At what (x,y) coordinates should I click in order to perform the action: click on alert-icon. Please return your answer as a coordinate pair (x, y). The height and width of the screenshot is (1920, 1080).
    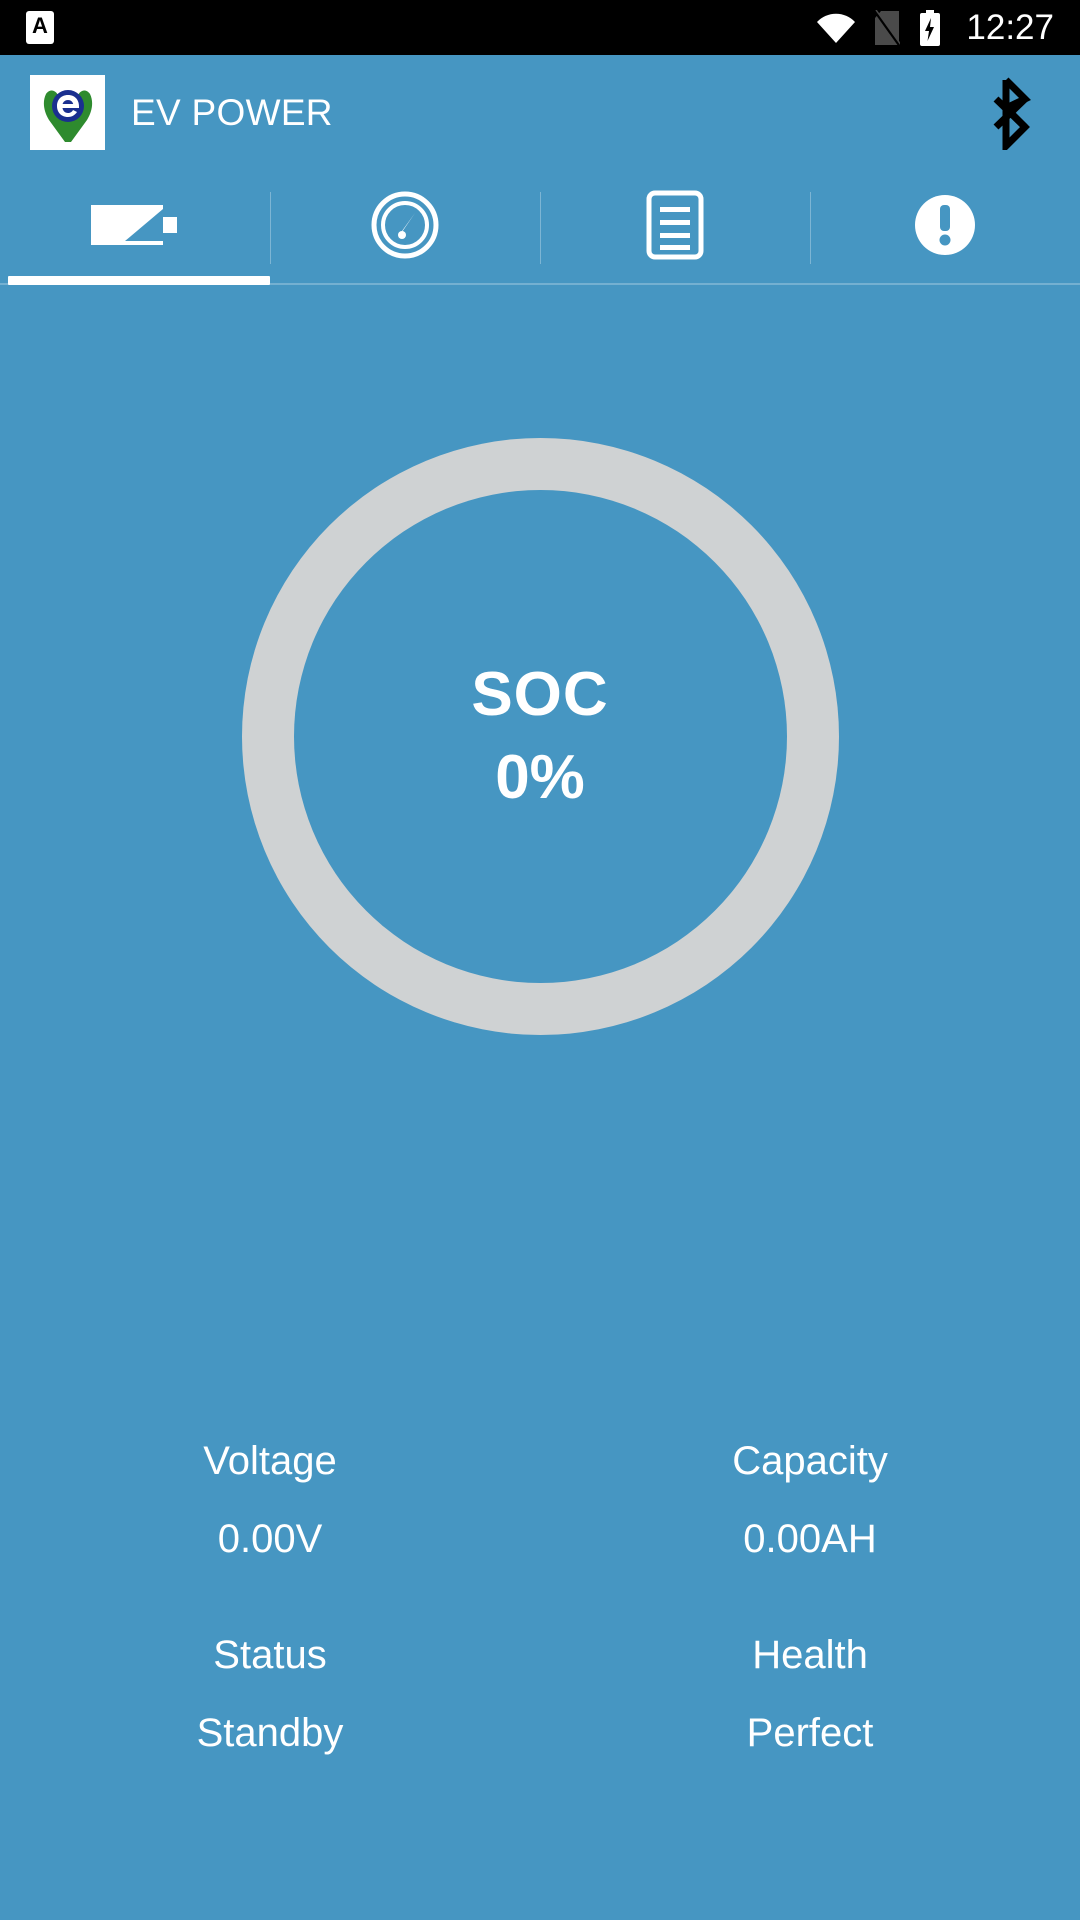
    Looking at the image, I should click on (945, 227).